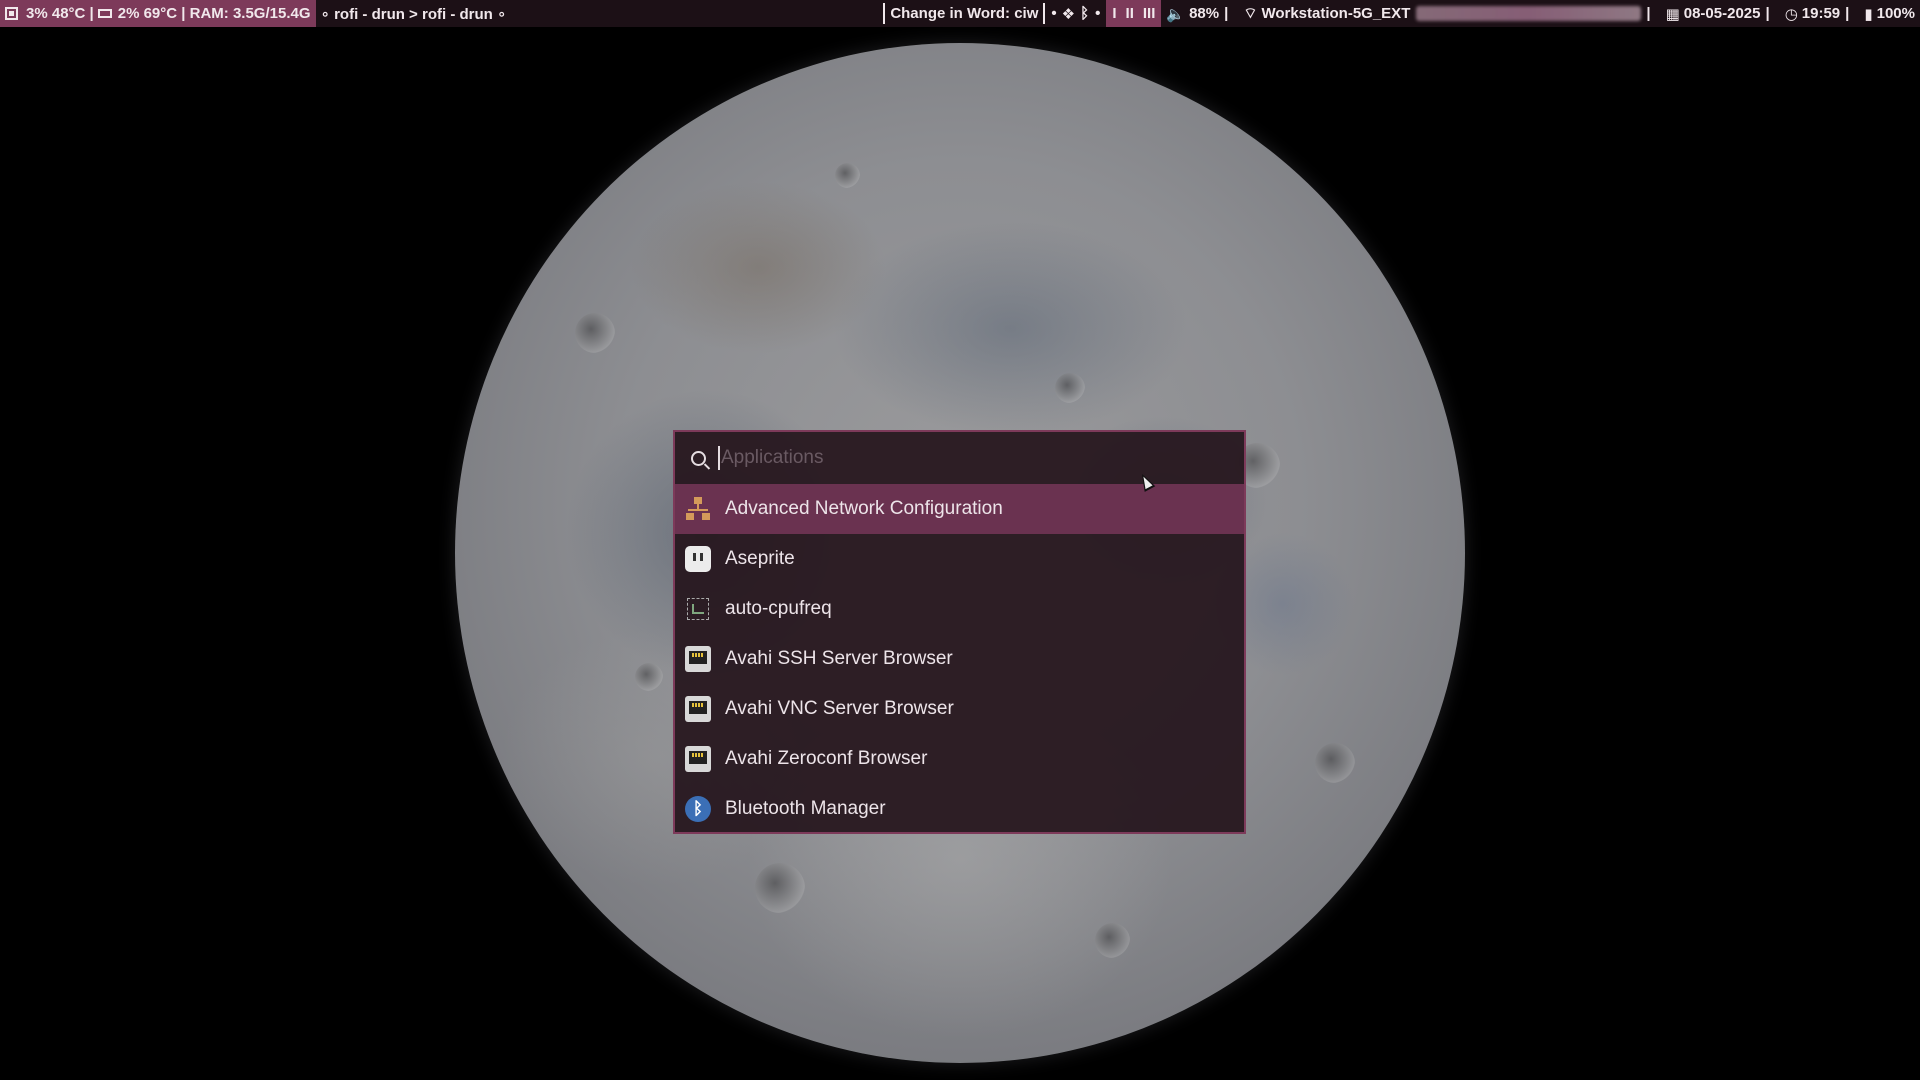  Describe the element at coordinates (1895, 13) in the screenshot. I see `battery-level: 100%` at that location.